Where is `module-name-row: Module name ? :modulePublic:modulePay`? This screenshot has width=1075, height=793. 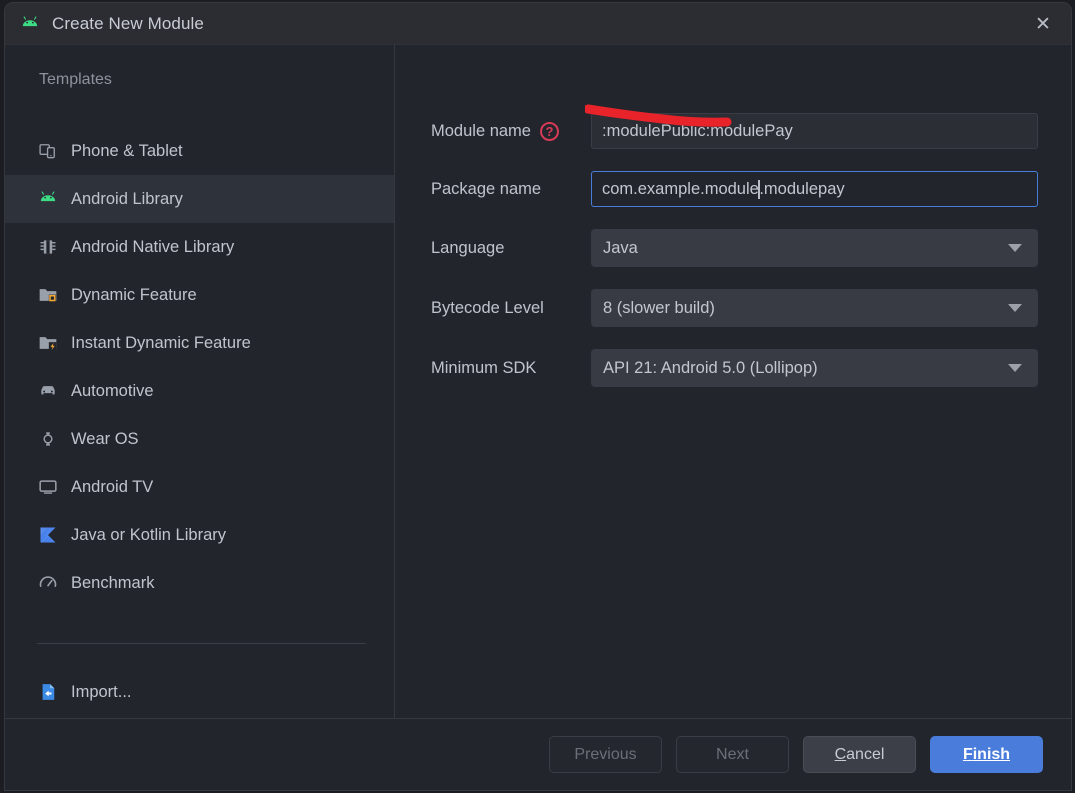
module-name-row: Module name ? :modulePublic:modulePay is located at coordinates (734, 131).